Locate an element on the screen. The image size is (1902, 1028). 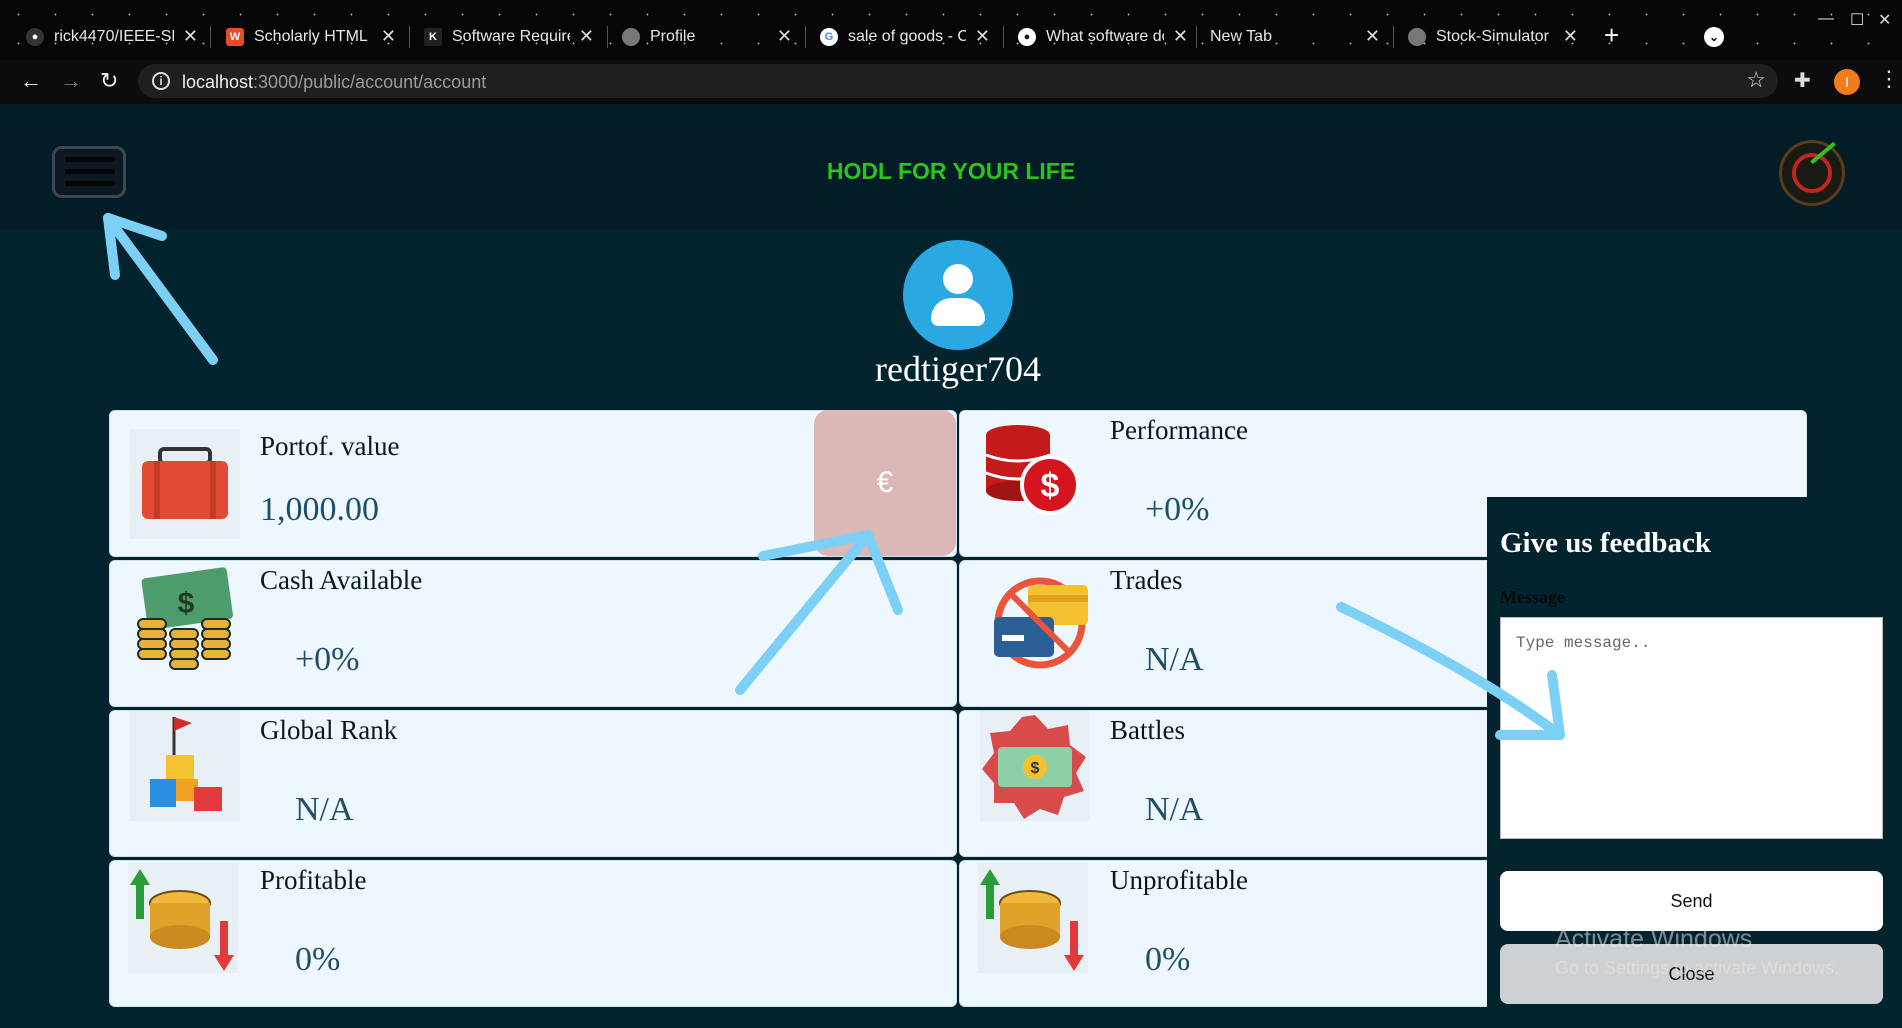
badge-money-icon: $ is located at coordinates (1035, 766).